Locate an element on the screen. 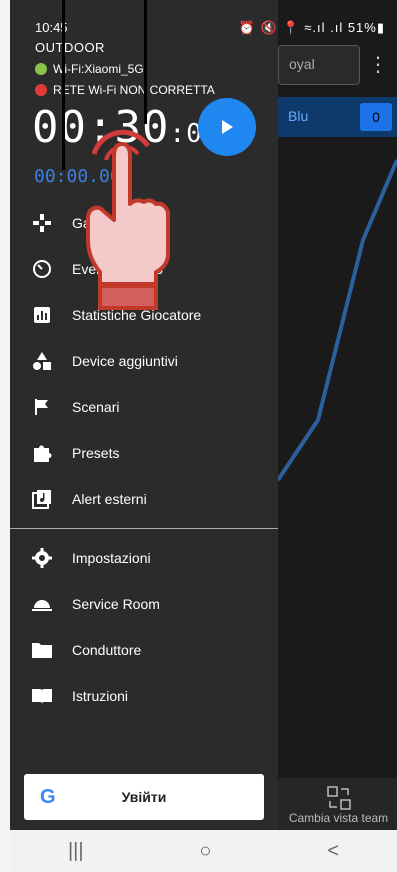 This screenshot has height=872, width=397. menu-item-presets: Presets is located at coordinates (144, 453).